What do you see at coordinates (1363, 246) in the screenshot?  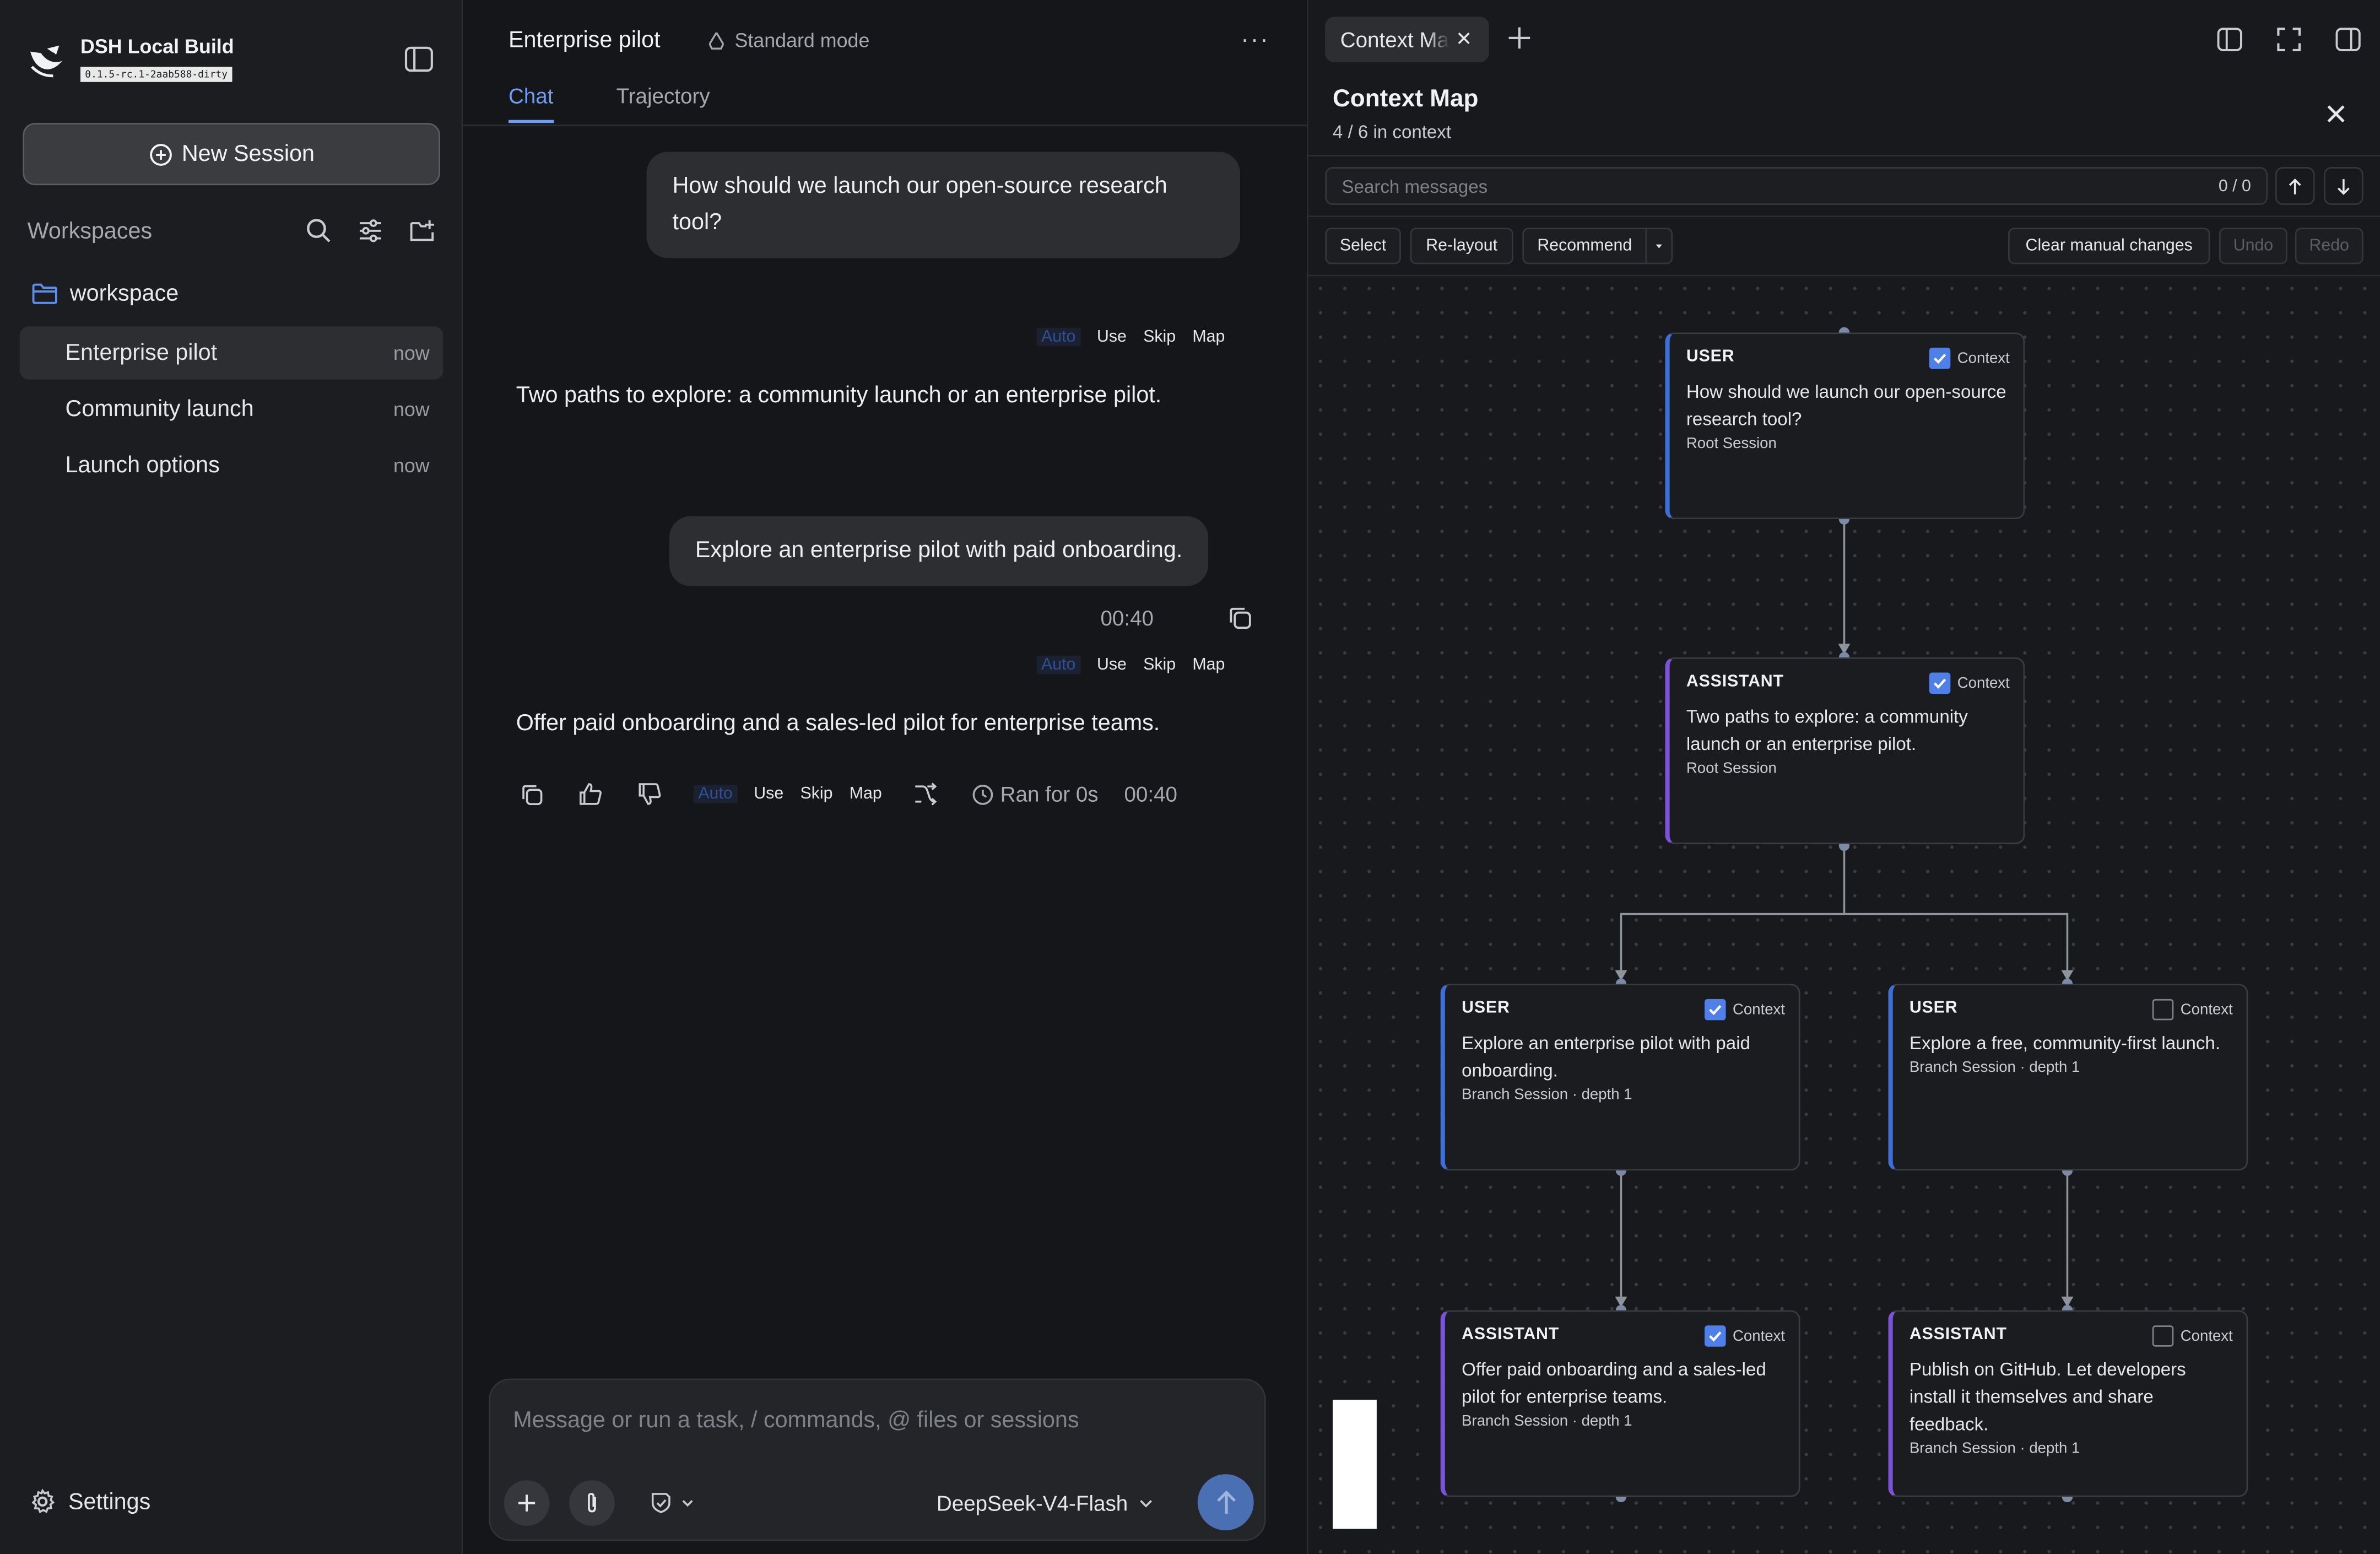 I see `select-button: Select` at bounding box center [1363, 246].